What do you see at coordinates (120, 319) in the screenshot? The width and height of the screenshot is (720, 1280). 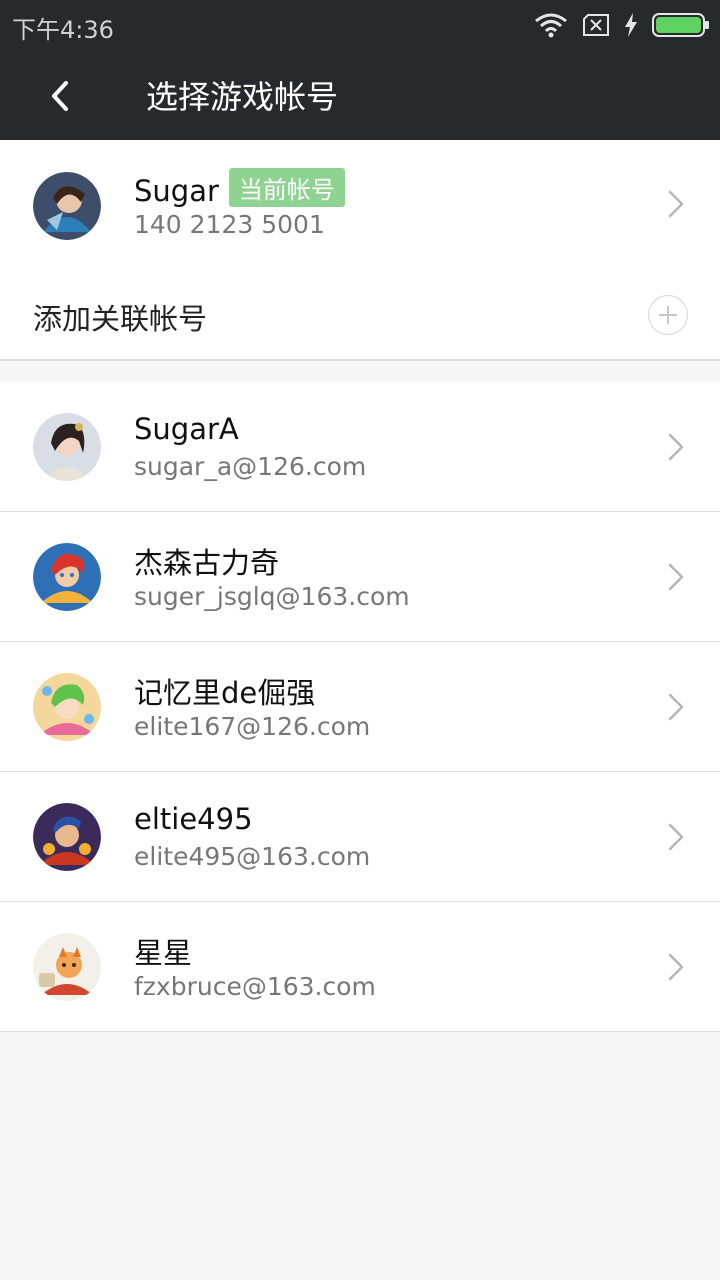 I see `add-linked-account-label: 添加关联帐号` at bounding box center [120, 319].